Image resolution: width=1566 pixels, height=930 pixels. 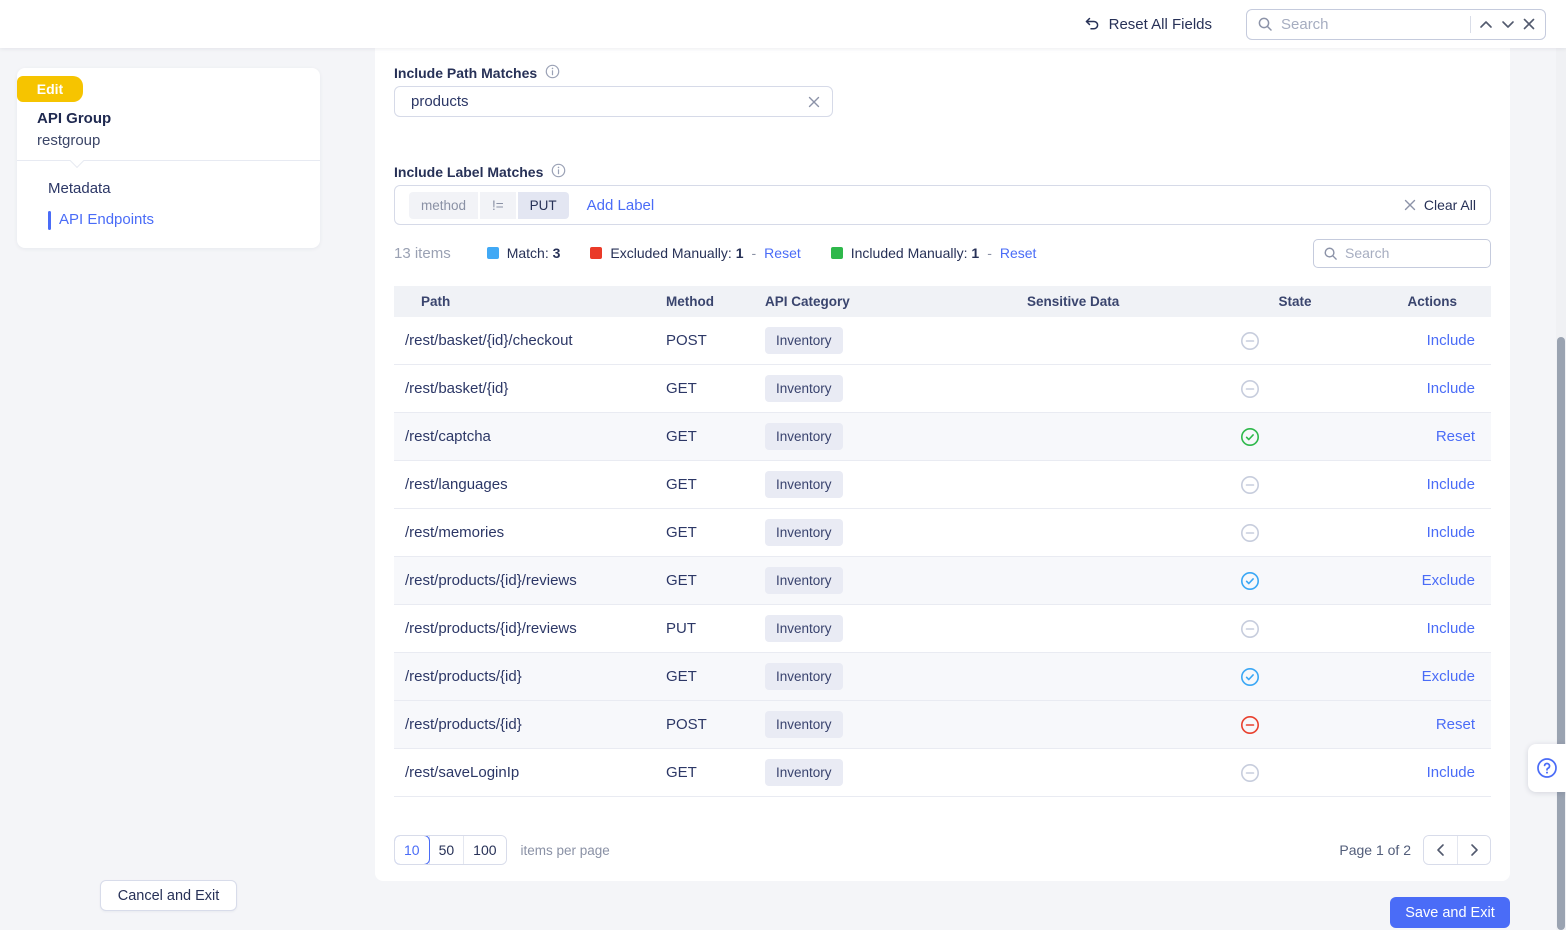 I want to click on sidebar-divider, so click(x=168, y=160).